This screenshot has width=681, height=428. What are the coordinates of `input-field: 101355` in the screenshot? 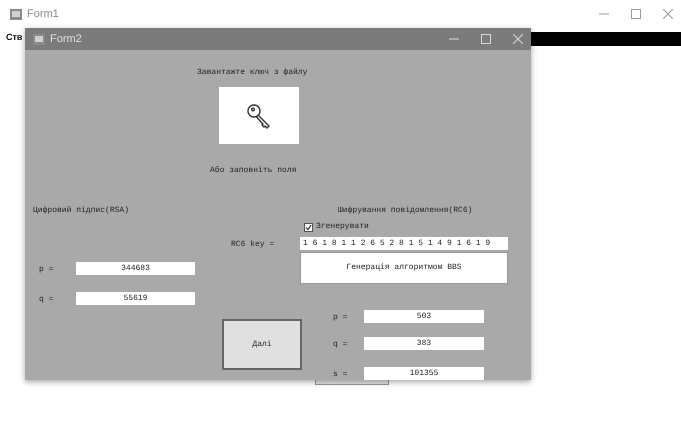 It's located at (424, 373).